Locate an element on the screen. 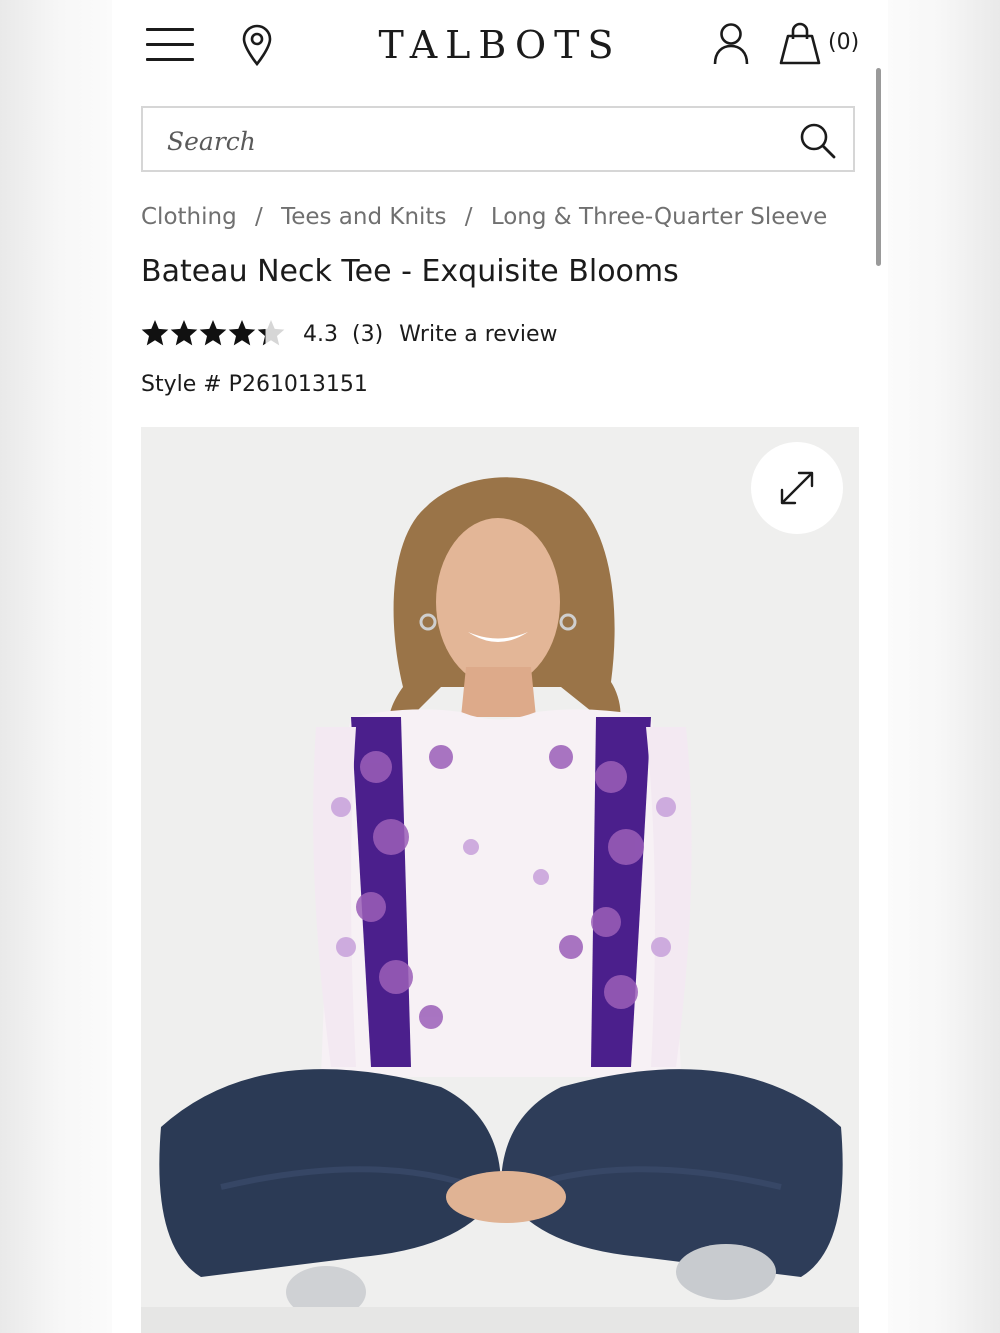 This screenshot has width=1000, height=1333. bag-count: (0) is located at coordinates (843, 42).